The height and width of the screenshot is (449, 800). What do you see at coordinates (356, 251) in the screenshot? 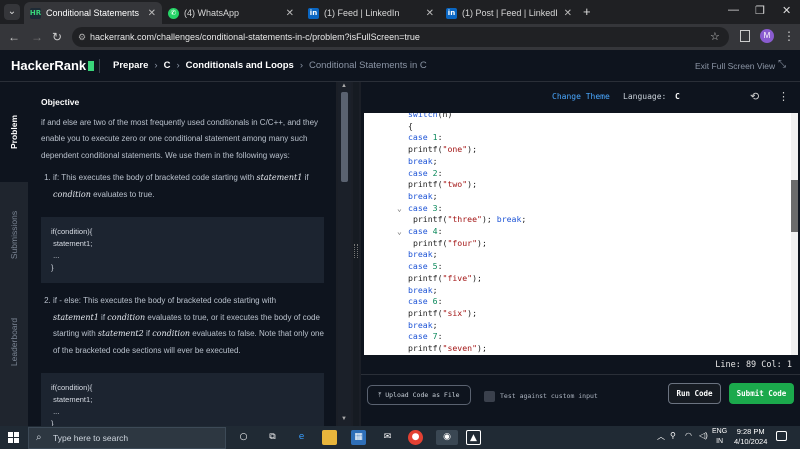
I see `drag-handle-icon` at bounding box center [356, 251].